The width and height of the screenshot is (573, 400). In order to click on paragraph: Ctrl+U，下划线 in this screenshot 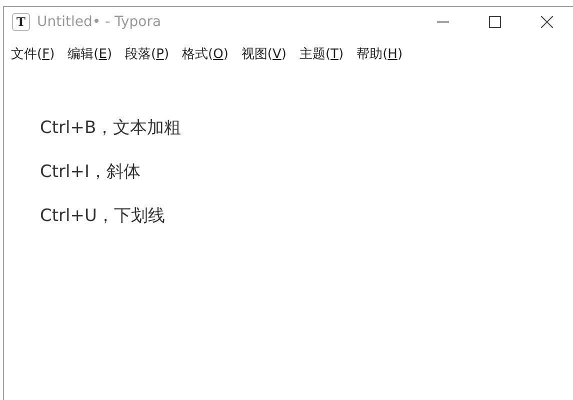, I will do `click(103, 216)`.